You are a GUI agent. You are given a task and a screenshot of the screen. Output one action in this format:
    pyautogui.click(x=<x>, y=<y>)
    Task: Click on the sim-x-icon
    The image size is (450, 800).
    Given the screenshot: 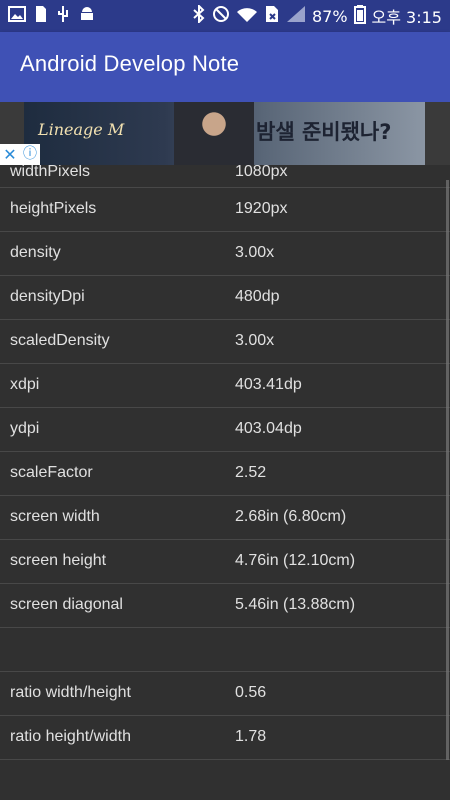 What is the action you would take?
    pyautogui.click(x=272, y=16)
    